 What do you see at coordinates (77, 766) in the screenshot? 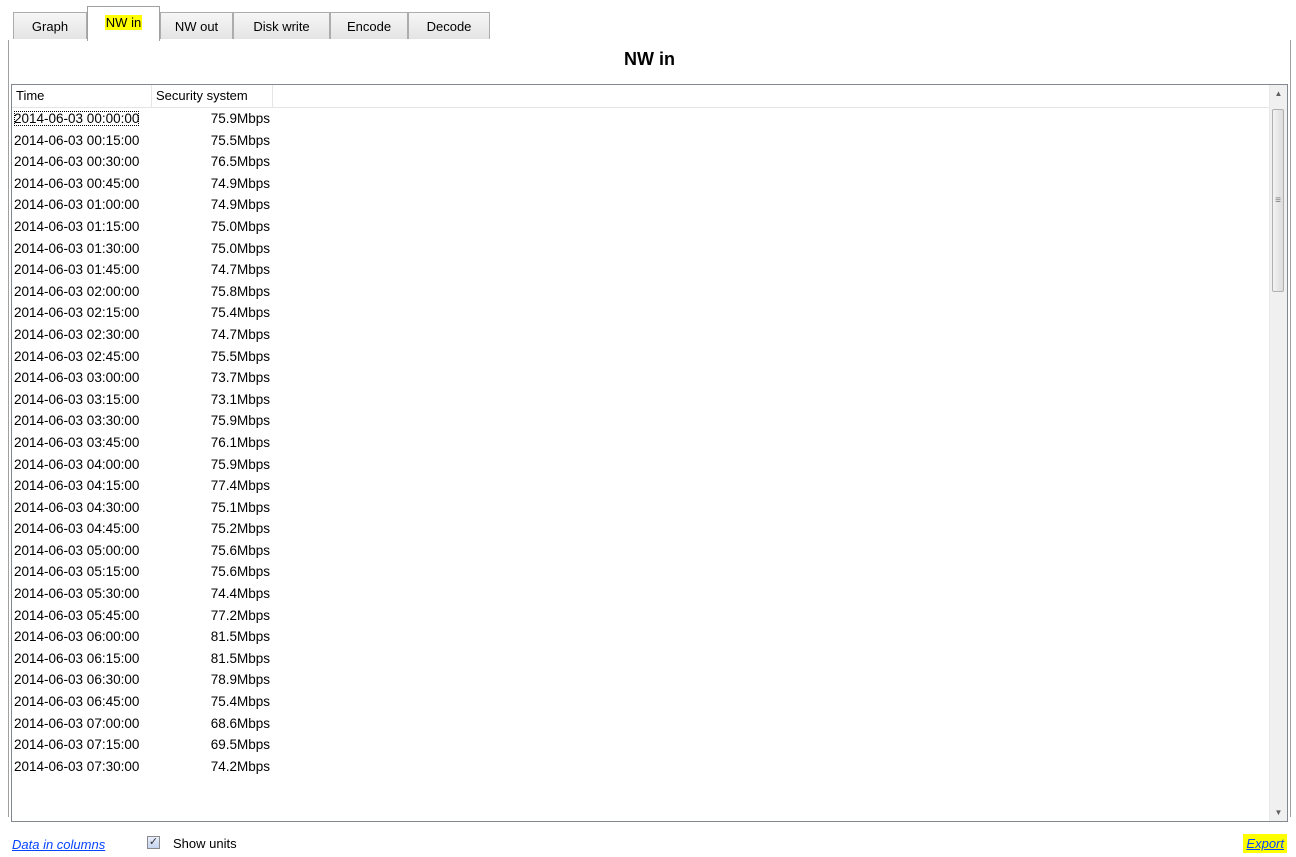
I see `time-value: 2014-06-03 07:30:00` at bounding box center [77, 766].